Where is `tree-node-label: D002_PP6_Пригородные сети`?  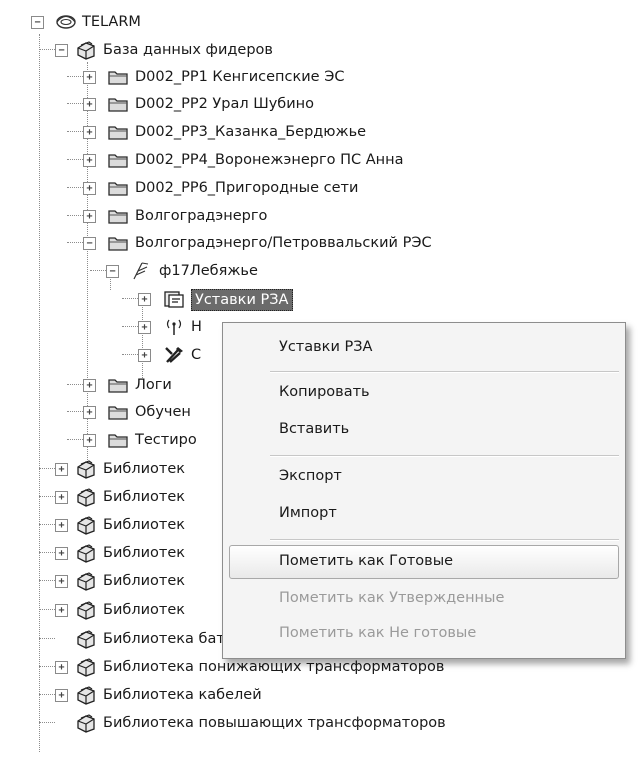 tree-node-label: D002_PP6_Пригородные сети is located at coordinates (247, 188).